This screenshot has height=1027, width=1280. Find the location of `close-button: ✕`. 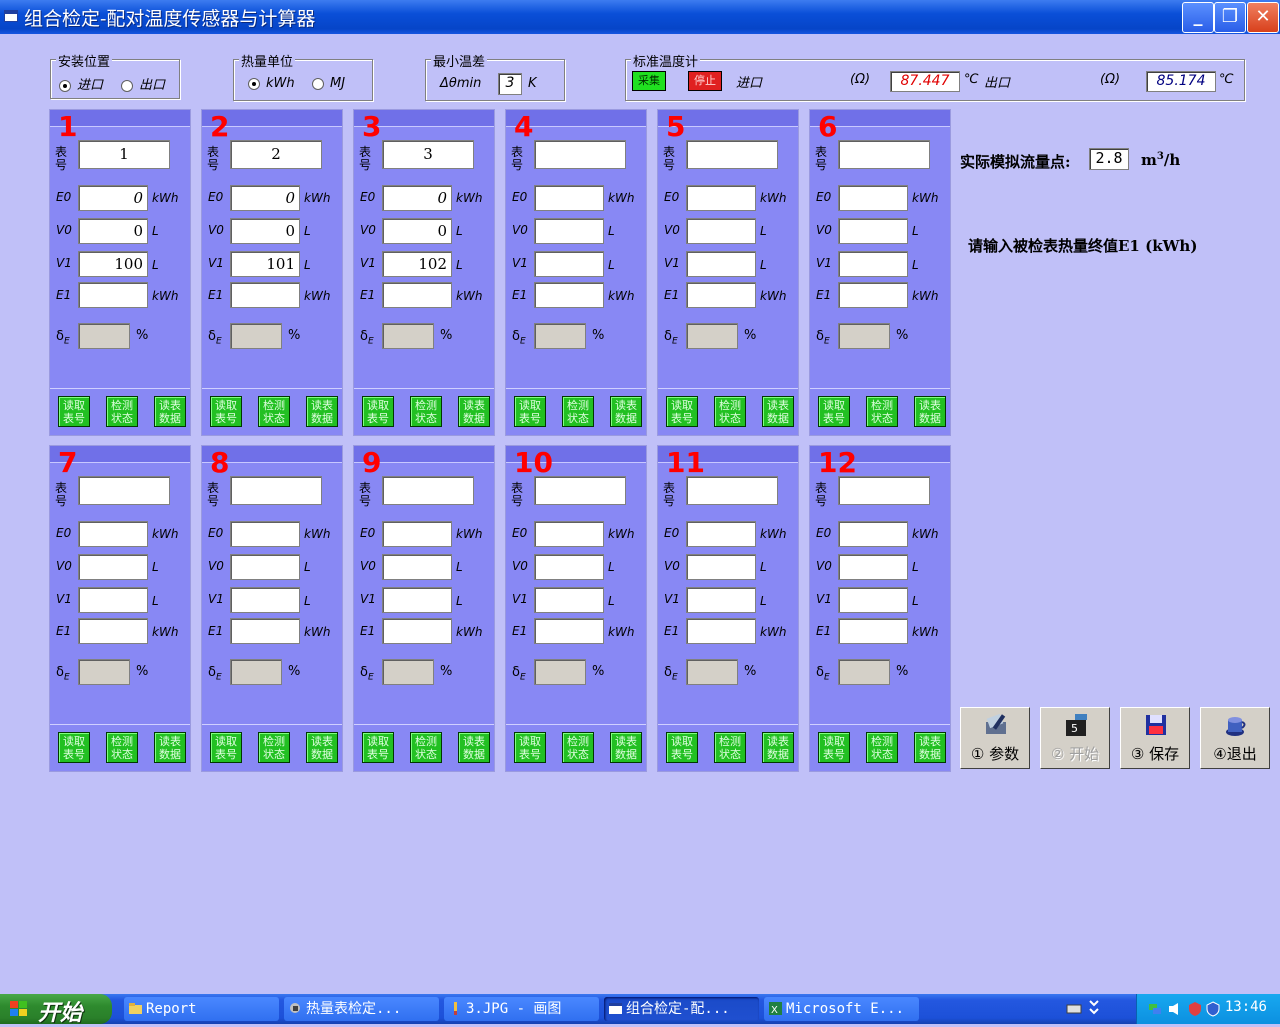

close-button: ✕ is located at coordinates (1263, 17).